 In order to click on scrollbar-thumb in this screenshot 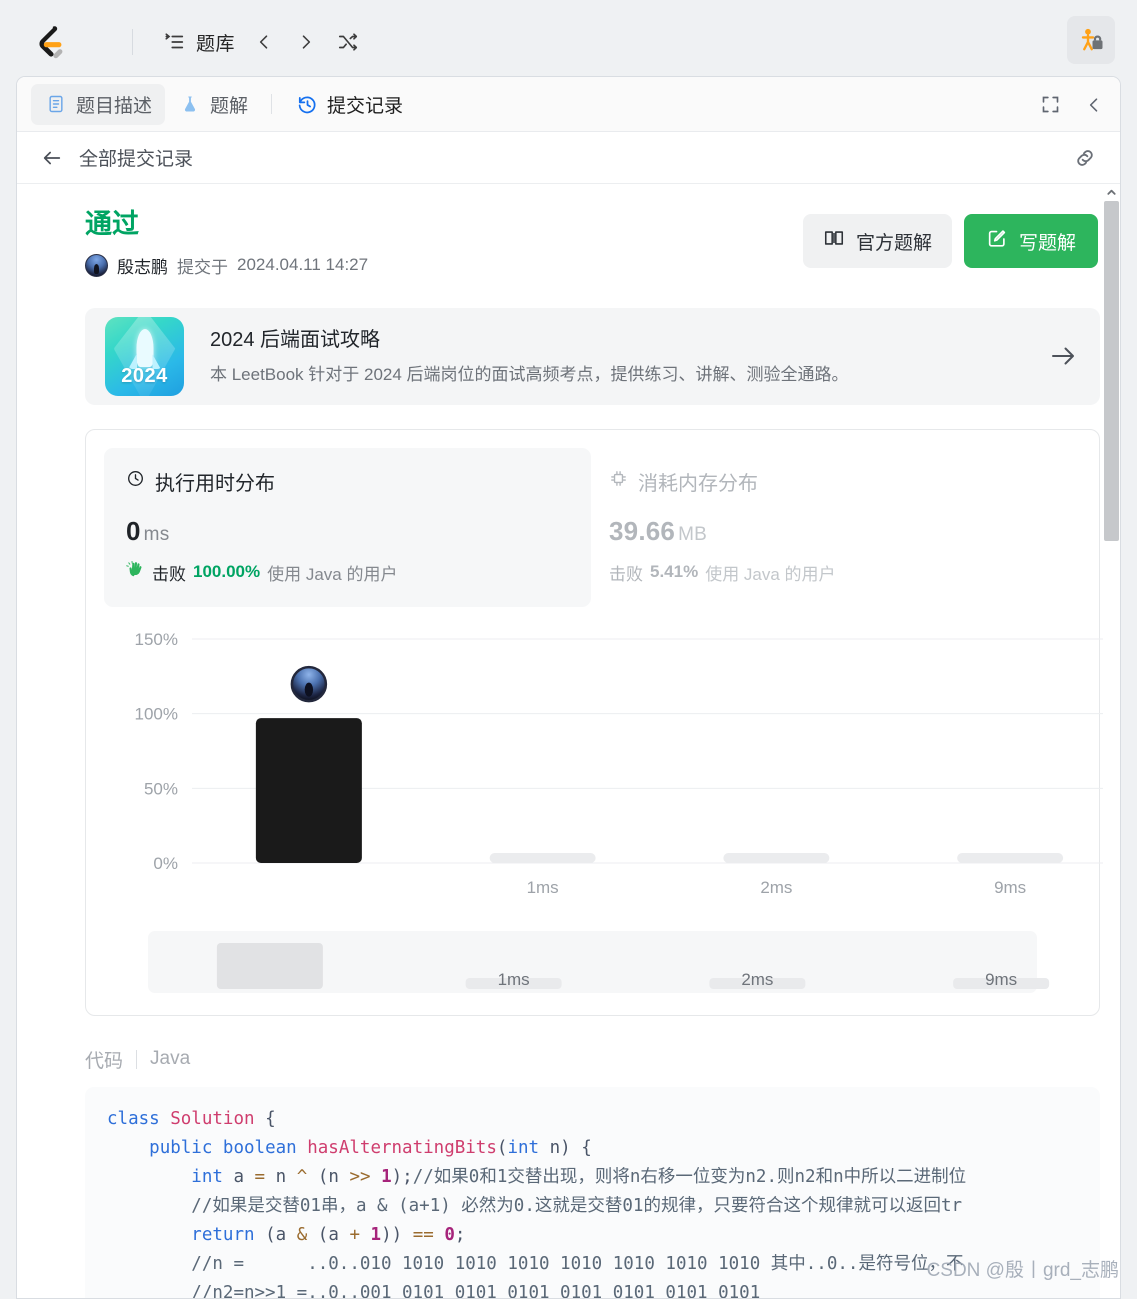, I will do `click(1111, 371)`.